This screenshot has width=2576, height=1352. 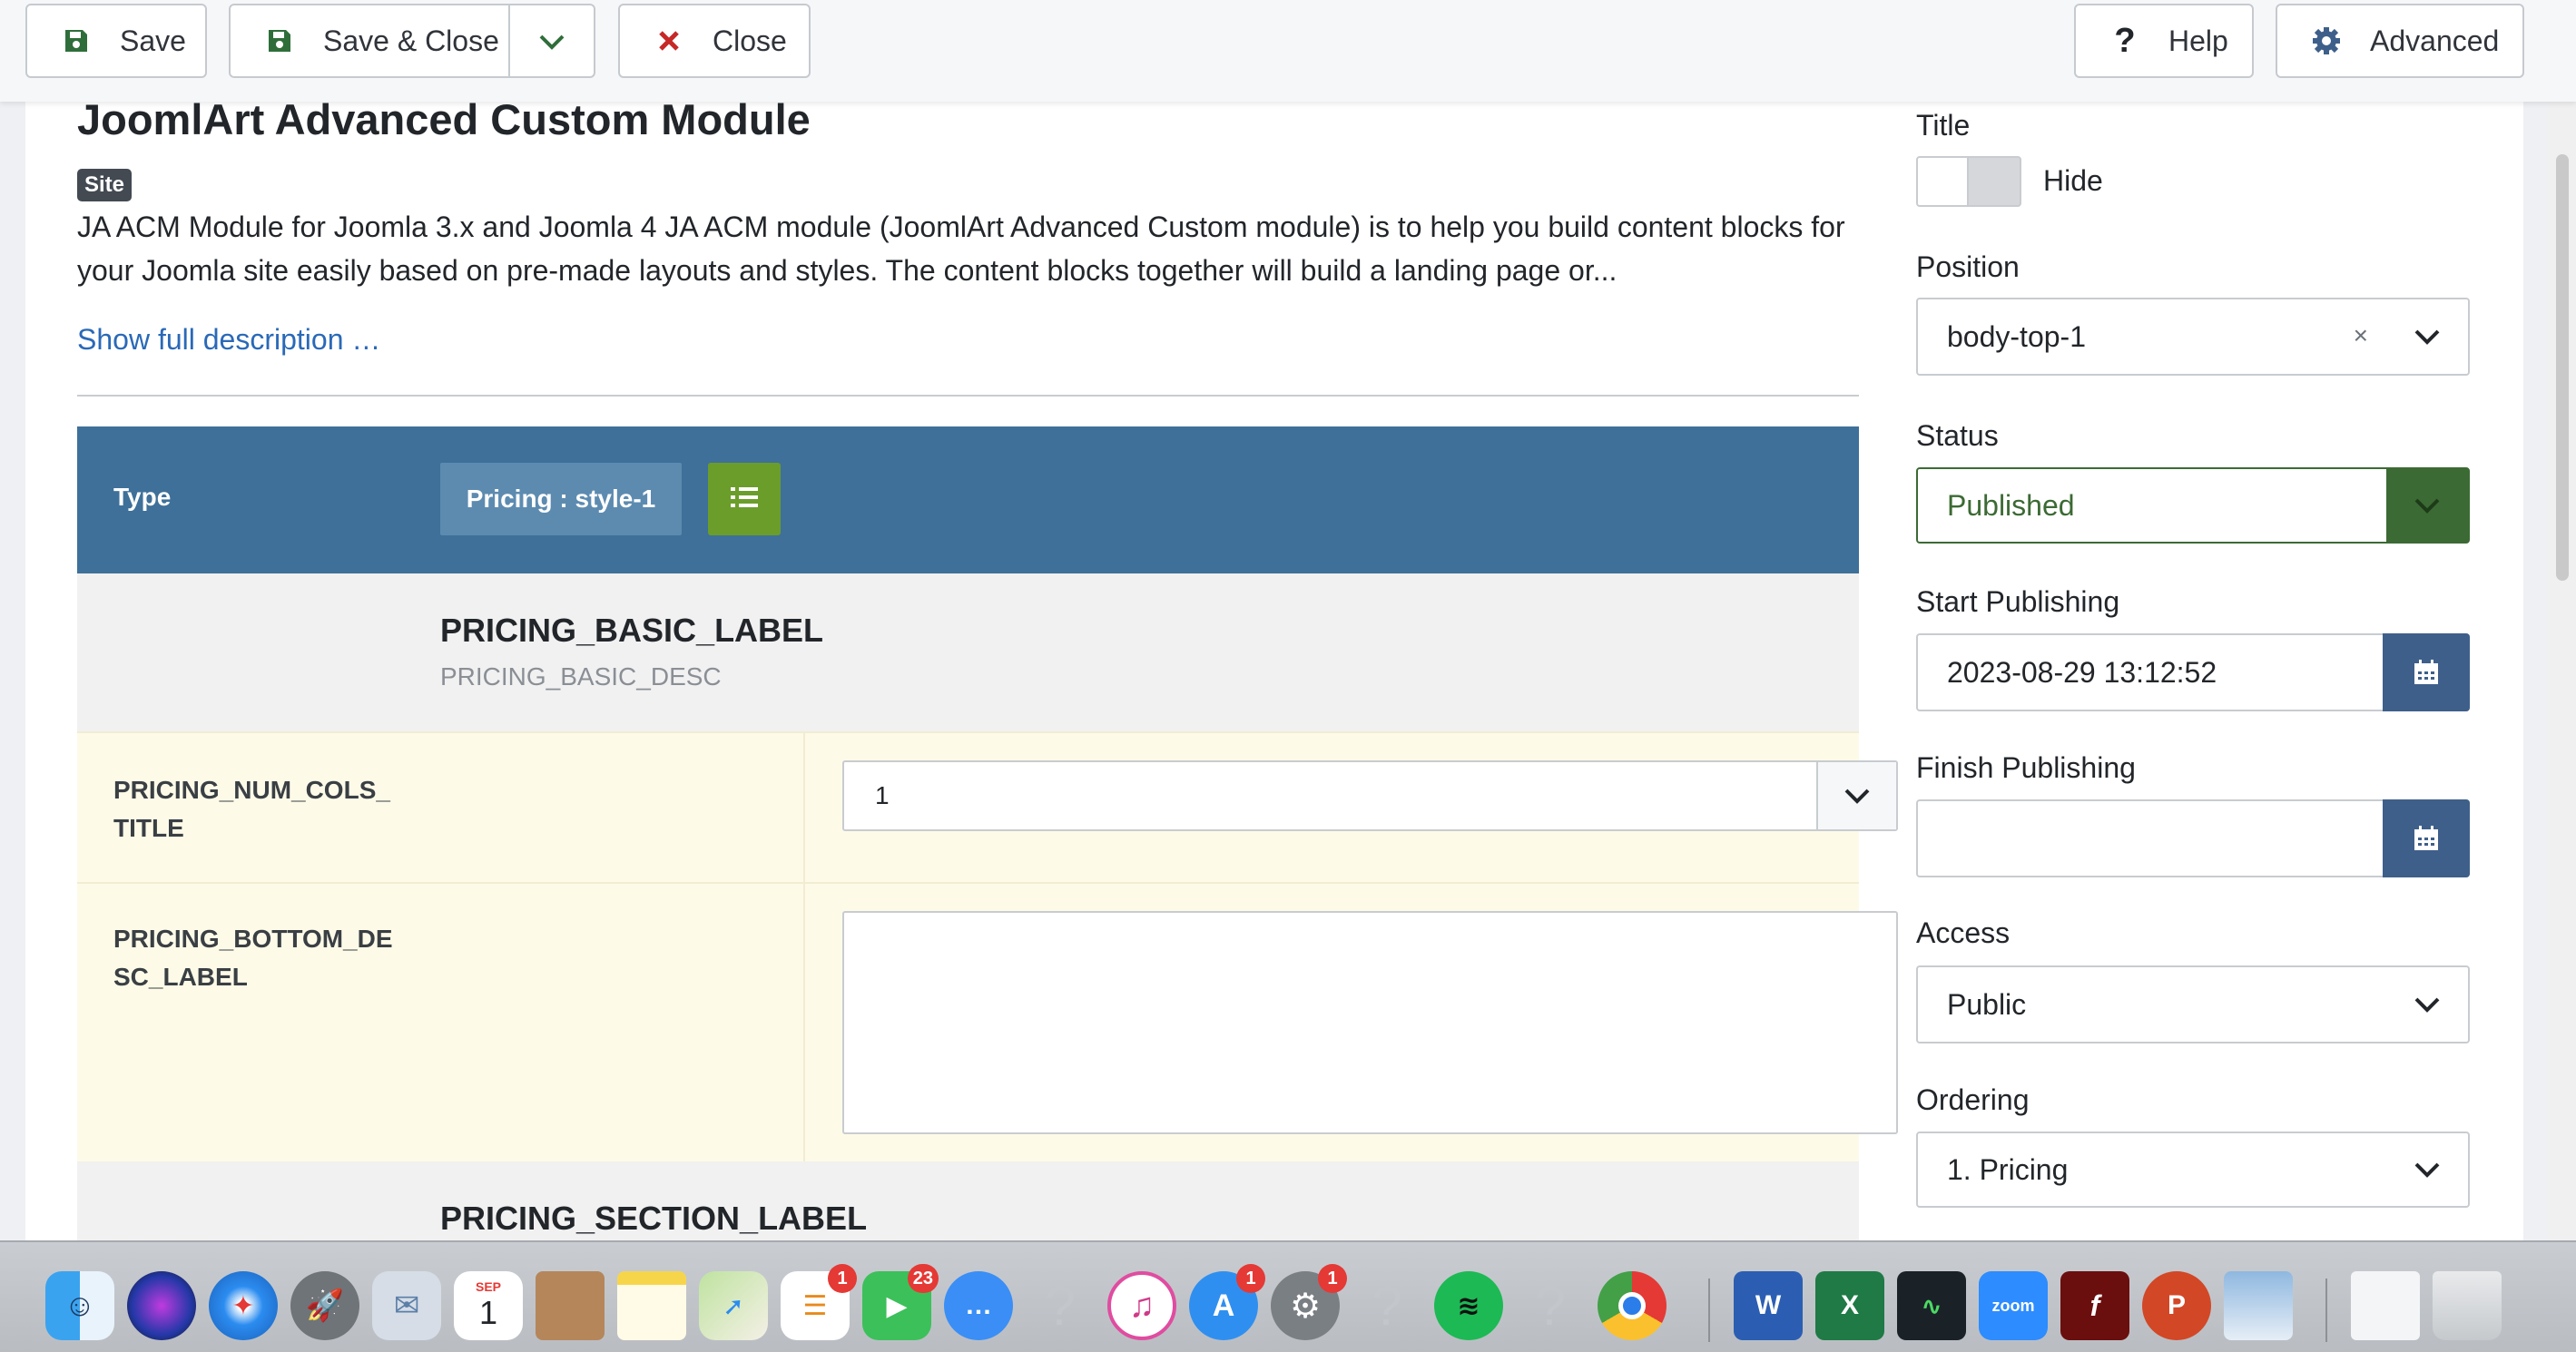 I want to click on toggle-knob, so click(x=1943, y=181).